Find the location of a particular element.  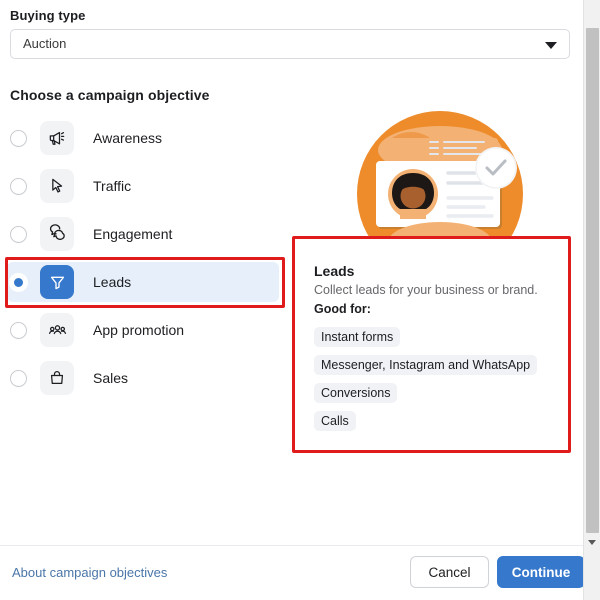

page-title: Choose a campaign objective is located at coordinates (110, 95).